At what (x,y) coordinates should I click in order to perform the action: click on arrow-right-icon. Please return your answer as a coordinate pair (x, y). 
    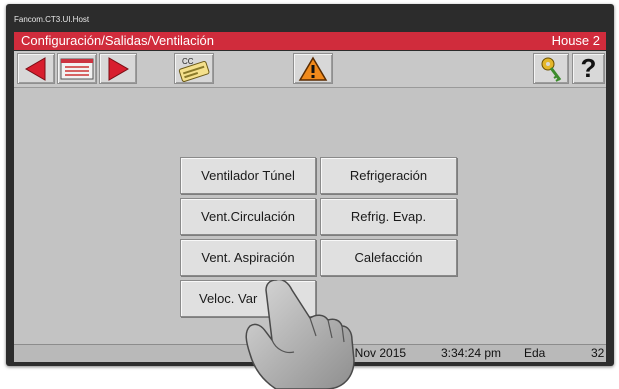
    Looking at the image, I should click on (118, 68).